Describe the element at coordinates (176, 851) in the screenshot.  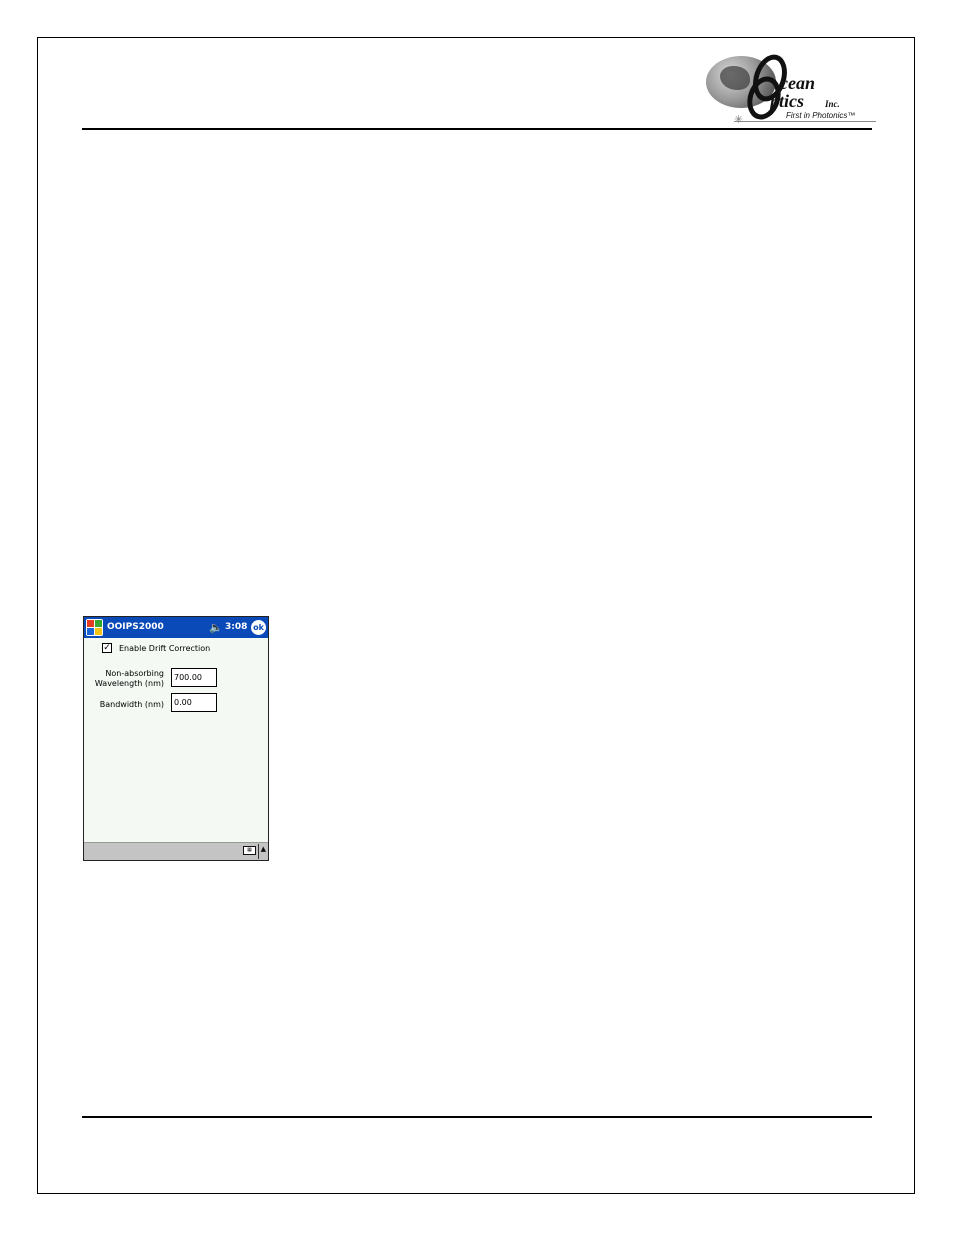
I see `menu-bar: ▦ ▲` at that location.